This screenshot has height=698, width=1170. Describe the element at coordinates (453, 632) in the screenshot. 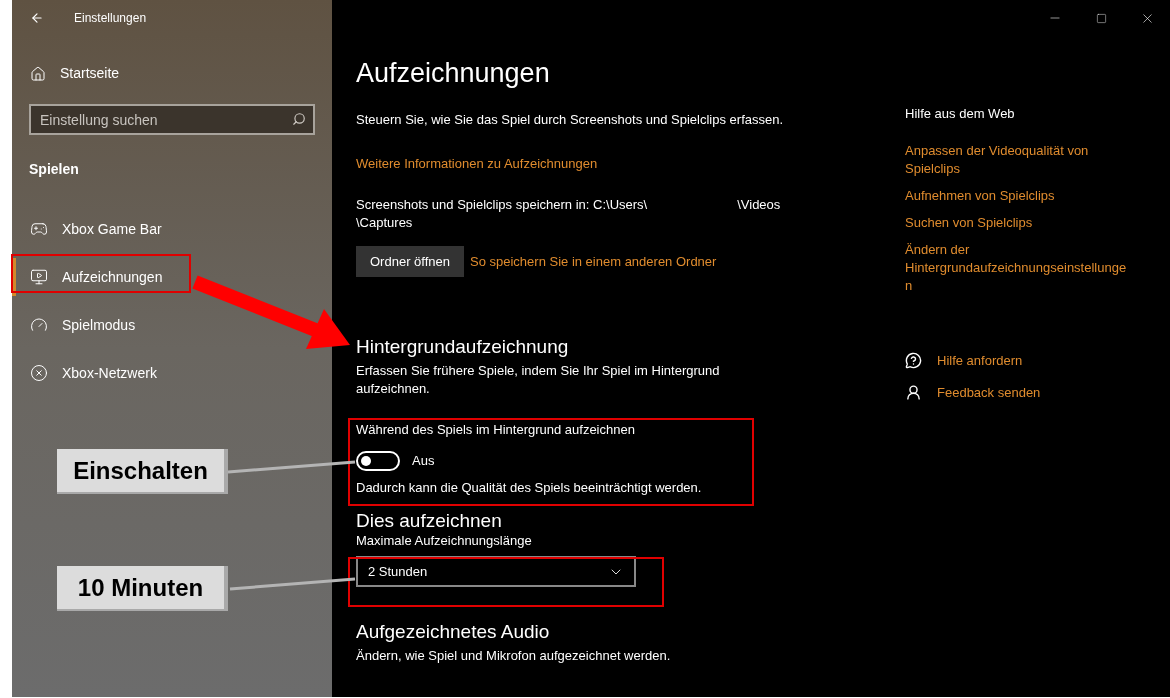

I see `section-heading: Aufgezeichnetes Audio` at that location.